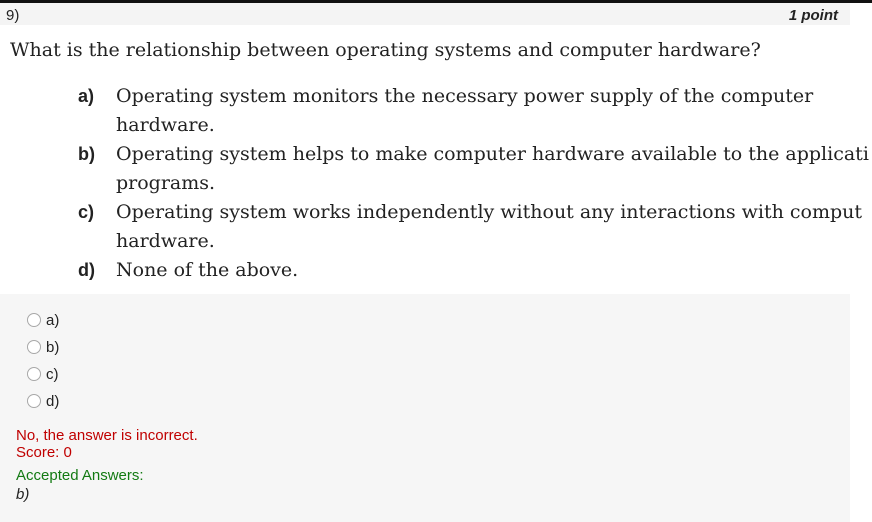  Describe the element at coordinates (813, 15) in the screenshot. I see `points-label: 1 point` at that location.